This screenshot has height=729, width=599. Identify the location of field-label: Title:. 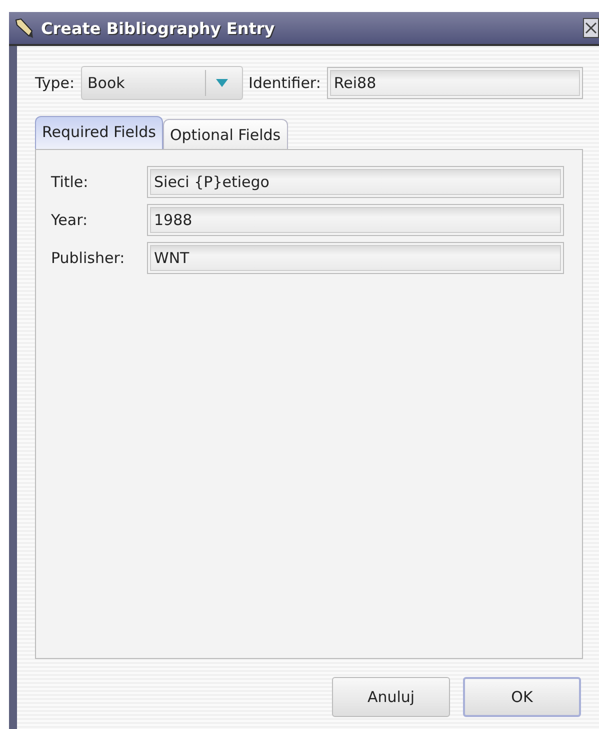
(70, 182).